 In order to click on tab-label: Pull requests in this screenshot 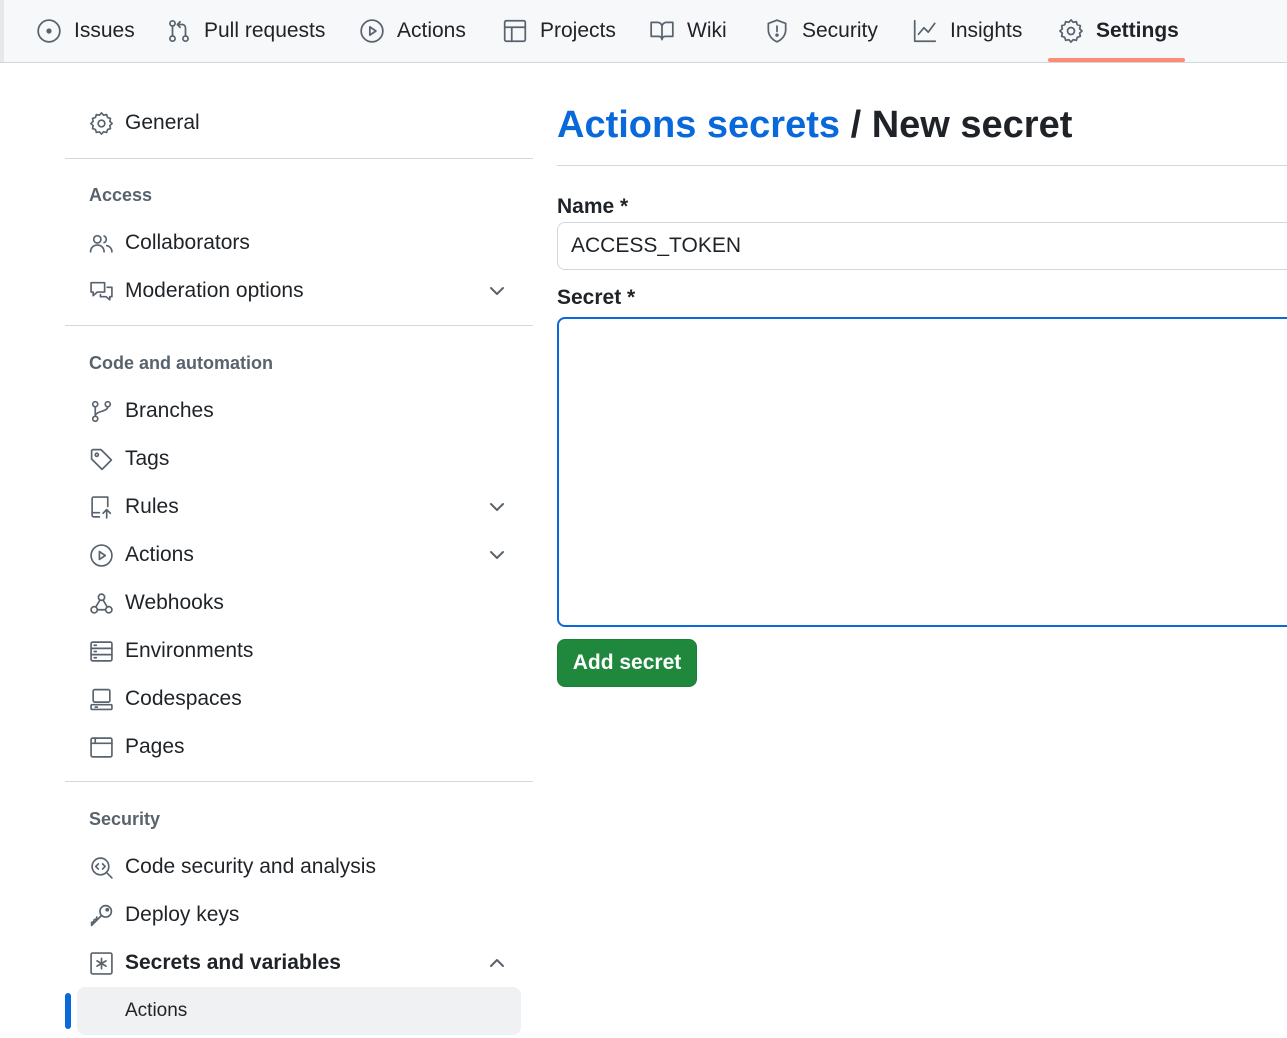, I will do `click(265, 30)`.